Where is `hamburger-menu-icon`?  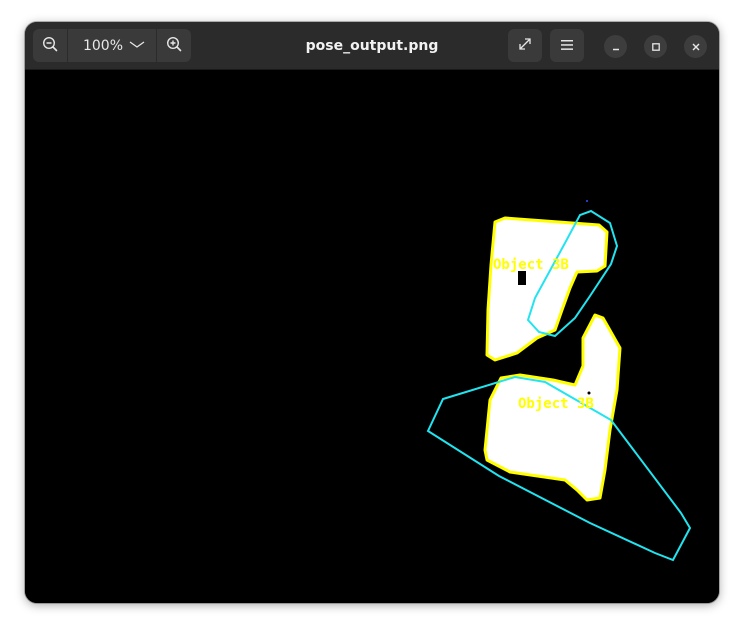
hamburger-menu-icon is located at coordinates (567, 45).